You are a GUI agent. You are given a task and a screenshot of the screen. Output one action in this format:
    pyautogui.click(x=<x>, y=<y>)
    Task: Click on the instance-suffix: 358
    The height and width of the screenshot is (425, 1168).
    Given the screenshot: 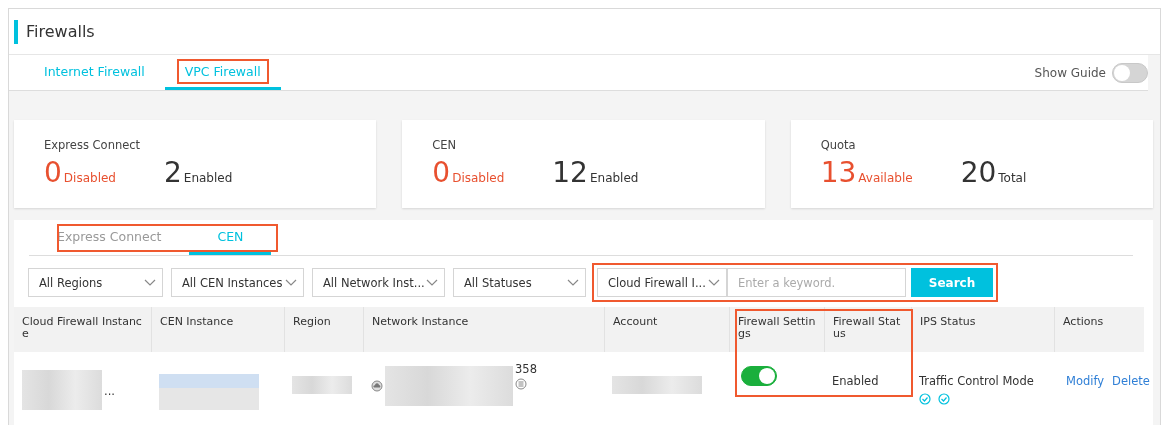 What is the action you would take?
    pyautogui.click(x=526, y=369)
    